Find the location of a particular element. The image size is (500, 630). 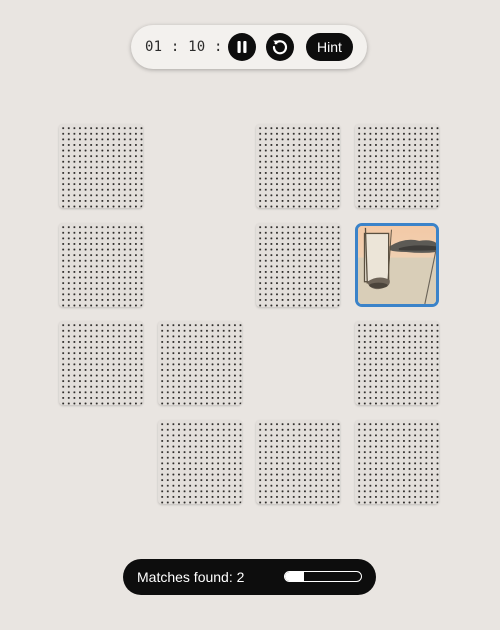

pause-icon is located at coordinates (242, 47).